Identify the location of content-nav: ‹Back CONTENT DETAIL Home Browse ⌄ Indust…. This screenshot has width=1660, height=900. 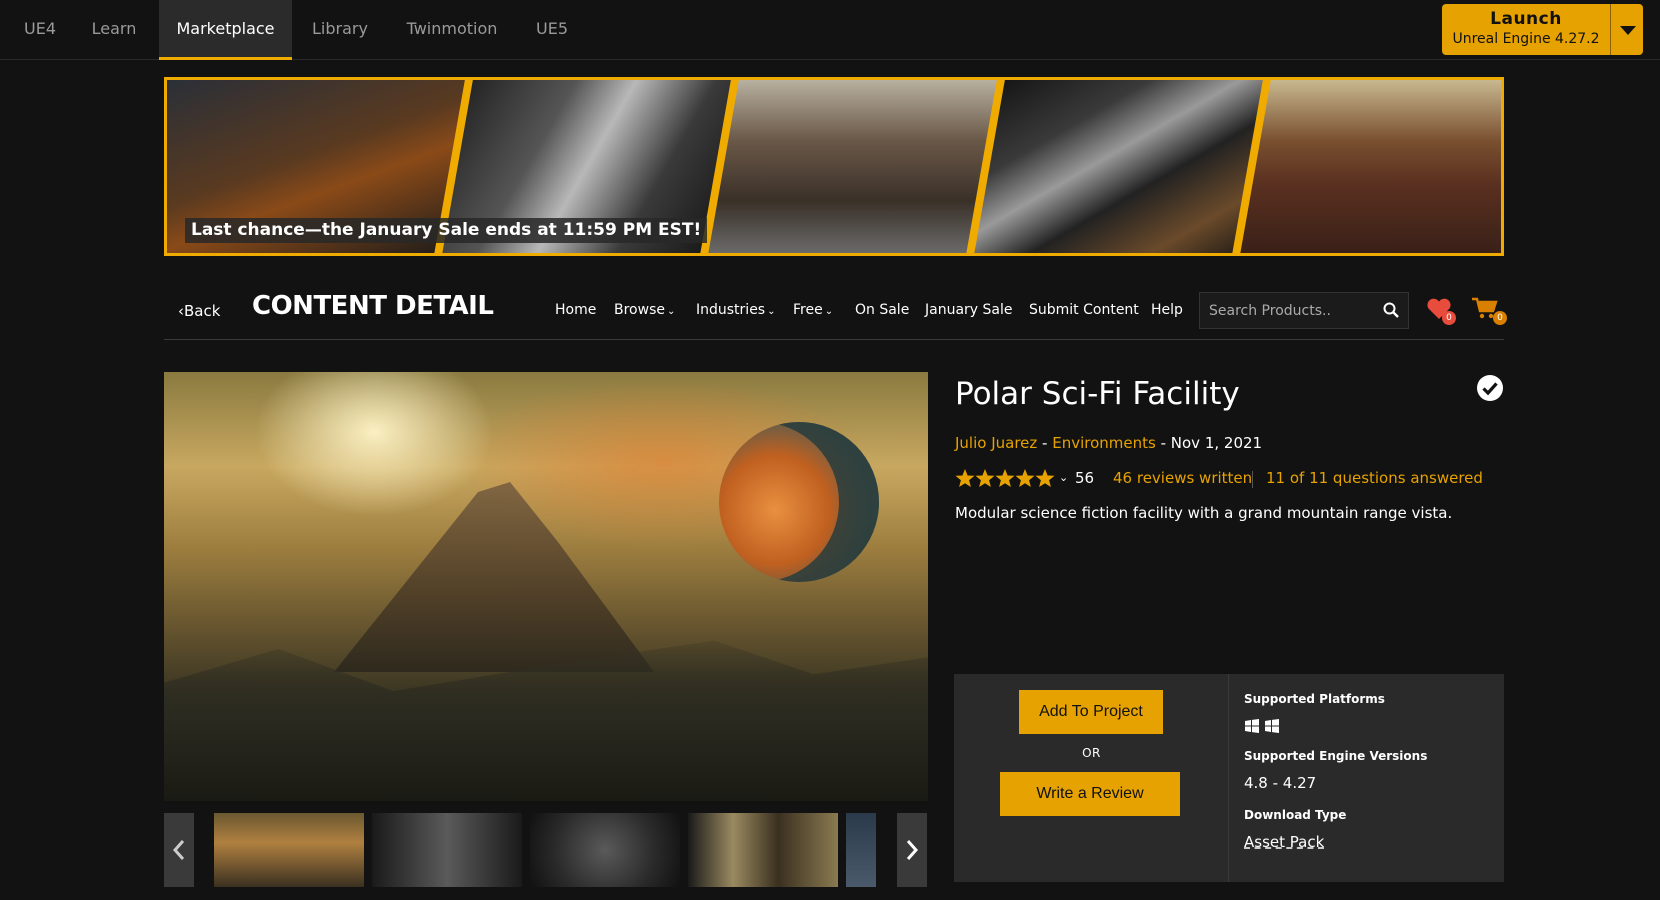
(835, 311).